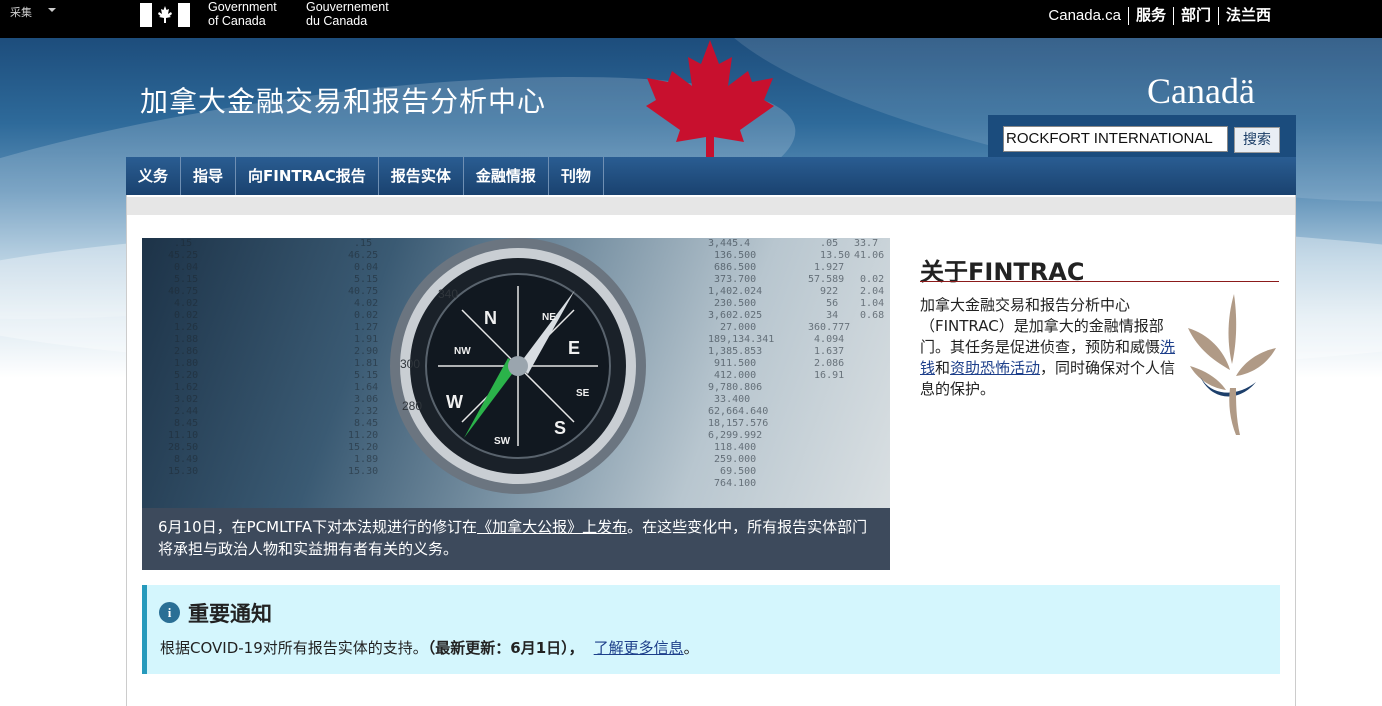 This screenshot has height=706, width=1382. Describe the element at coordinates (294, 648) in the screenshot. I see `notice-body-text: 根据COVID-19对所有报告实体的支持。` at that location.